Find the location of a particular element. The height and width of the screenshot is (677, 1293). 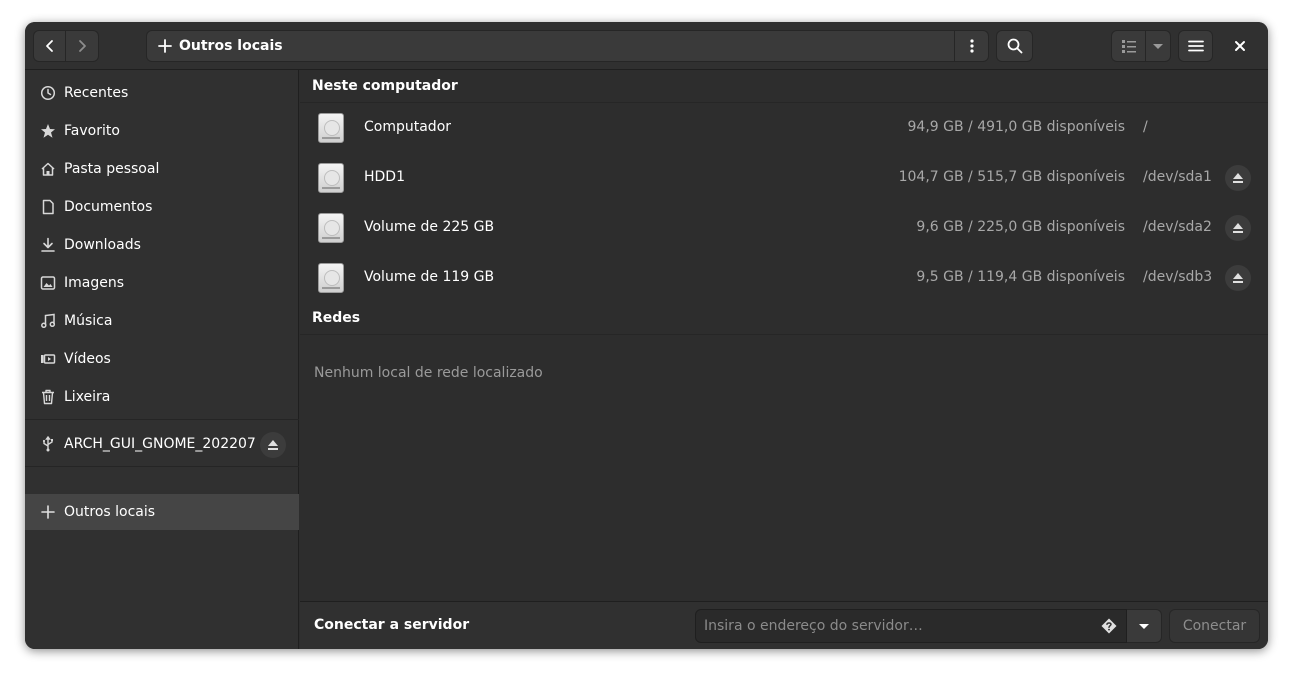

header-bar: Outros locais is located at coordinates (646, 46).